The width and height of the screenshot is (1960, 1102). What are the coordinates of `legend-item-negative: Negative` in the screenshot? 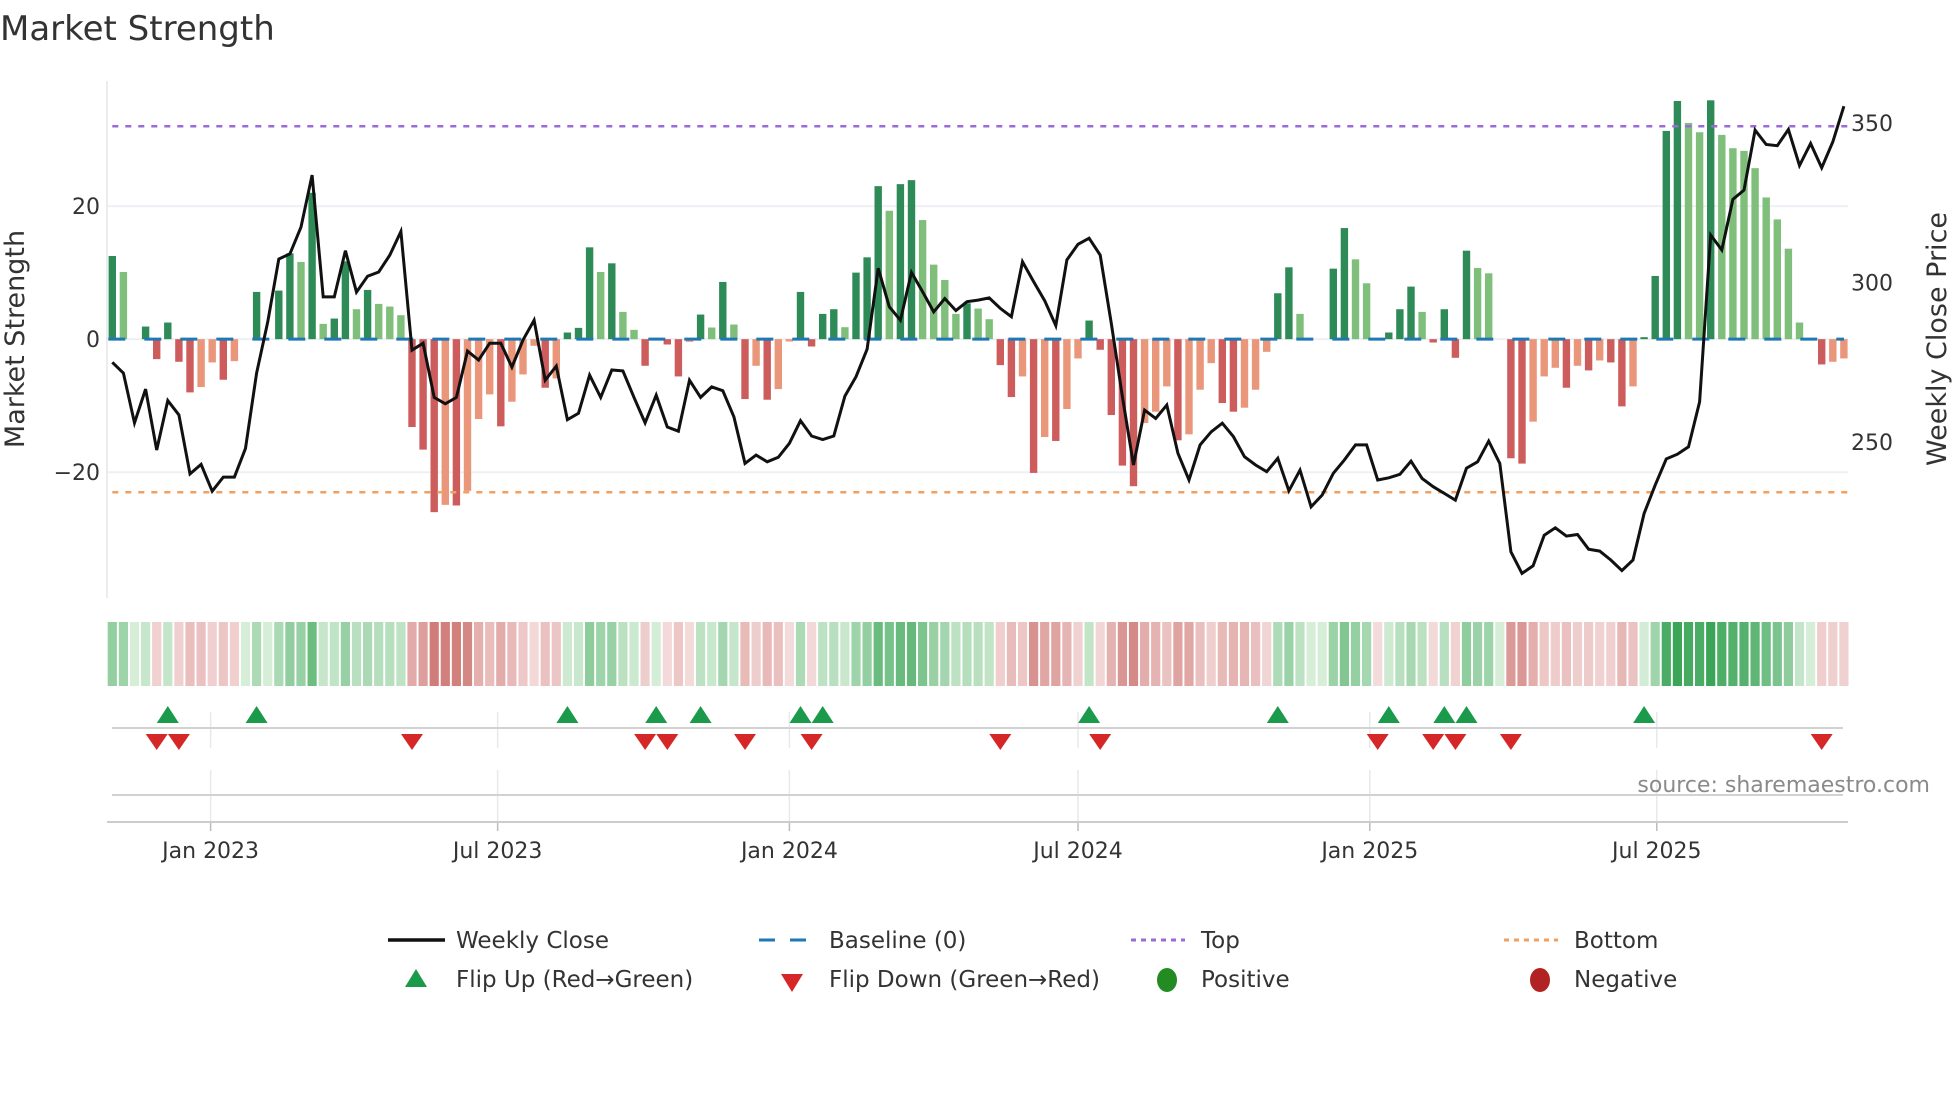 It's located at (1603, 980).